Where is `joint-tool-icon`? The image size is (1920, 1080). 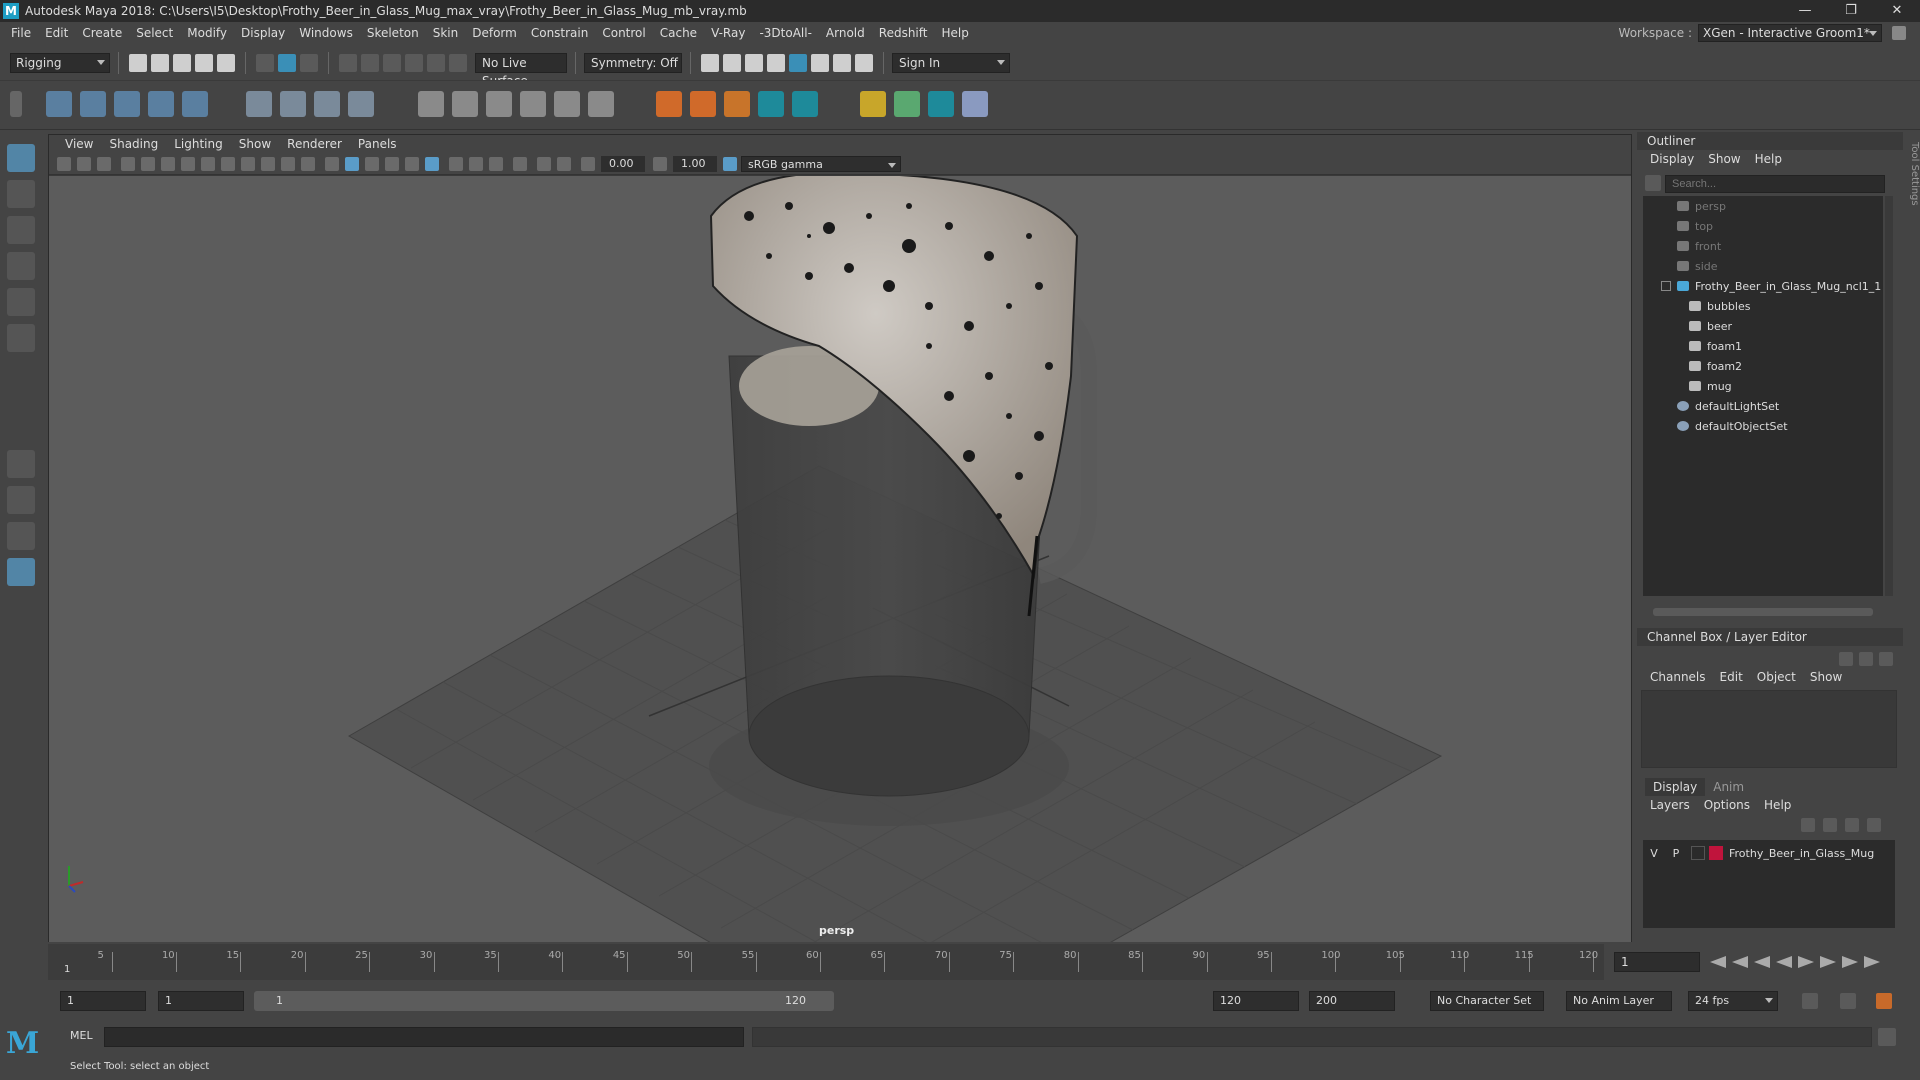 joint-tool-icon is located at coordinates (59, 104).